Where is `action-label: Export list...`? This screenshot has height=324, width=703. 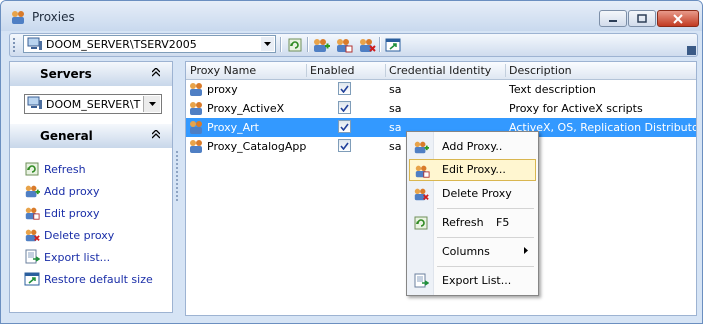
action-label: Export list... is located at coordinates (77, 257).